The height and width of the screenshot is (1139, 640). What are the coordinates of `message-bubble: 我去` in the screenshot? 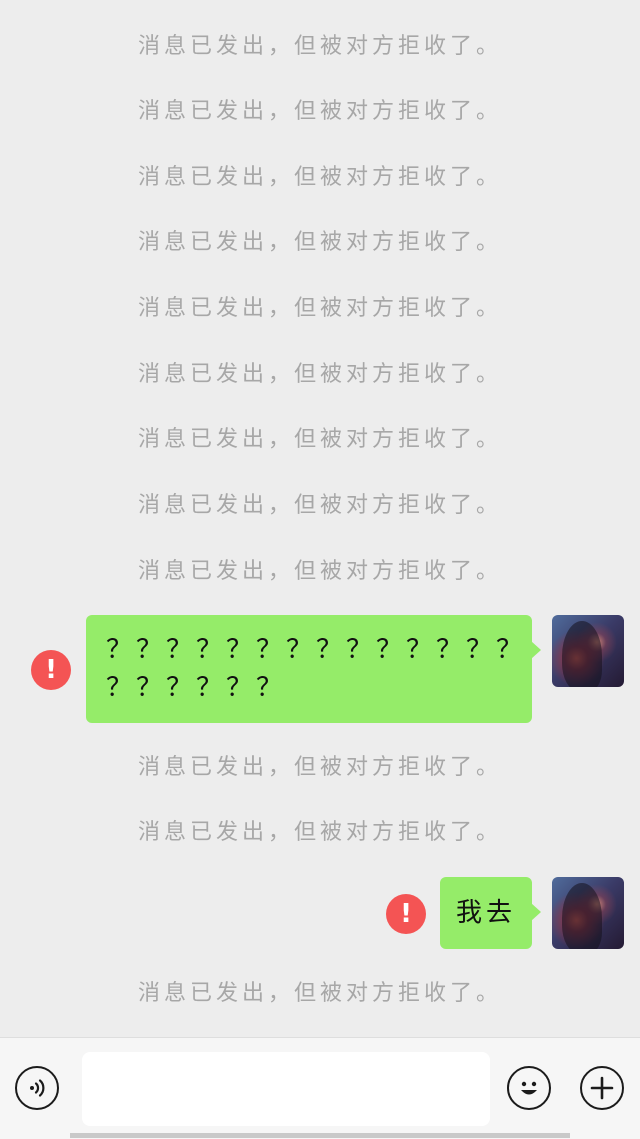 It's located at (490, 913).